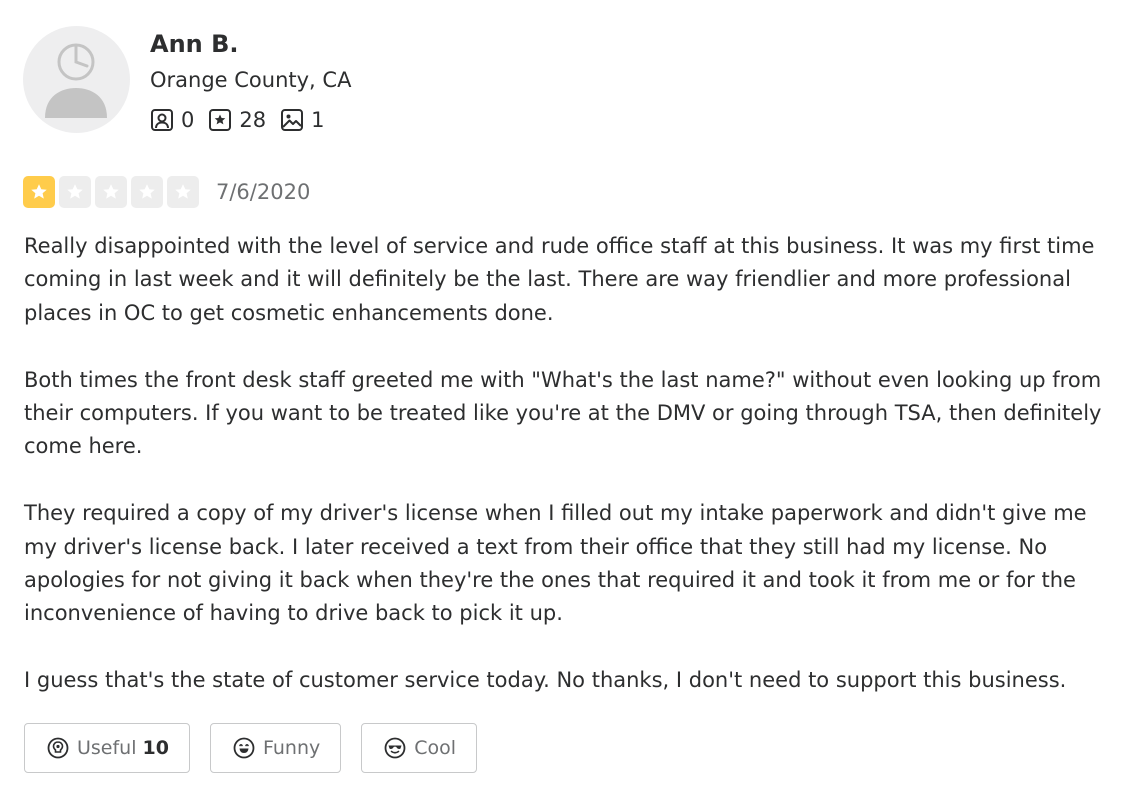  I want to click on photos-stat: 1, so click(302, 120).